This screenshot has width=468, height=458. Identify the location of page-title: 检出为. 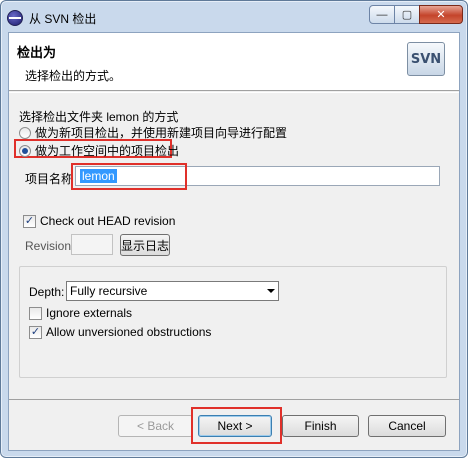
(37, 52).